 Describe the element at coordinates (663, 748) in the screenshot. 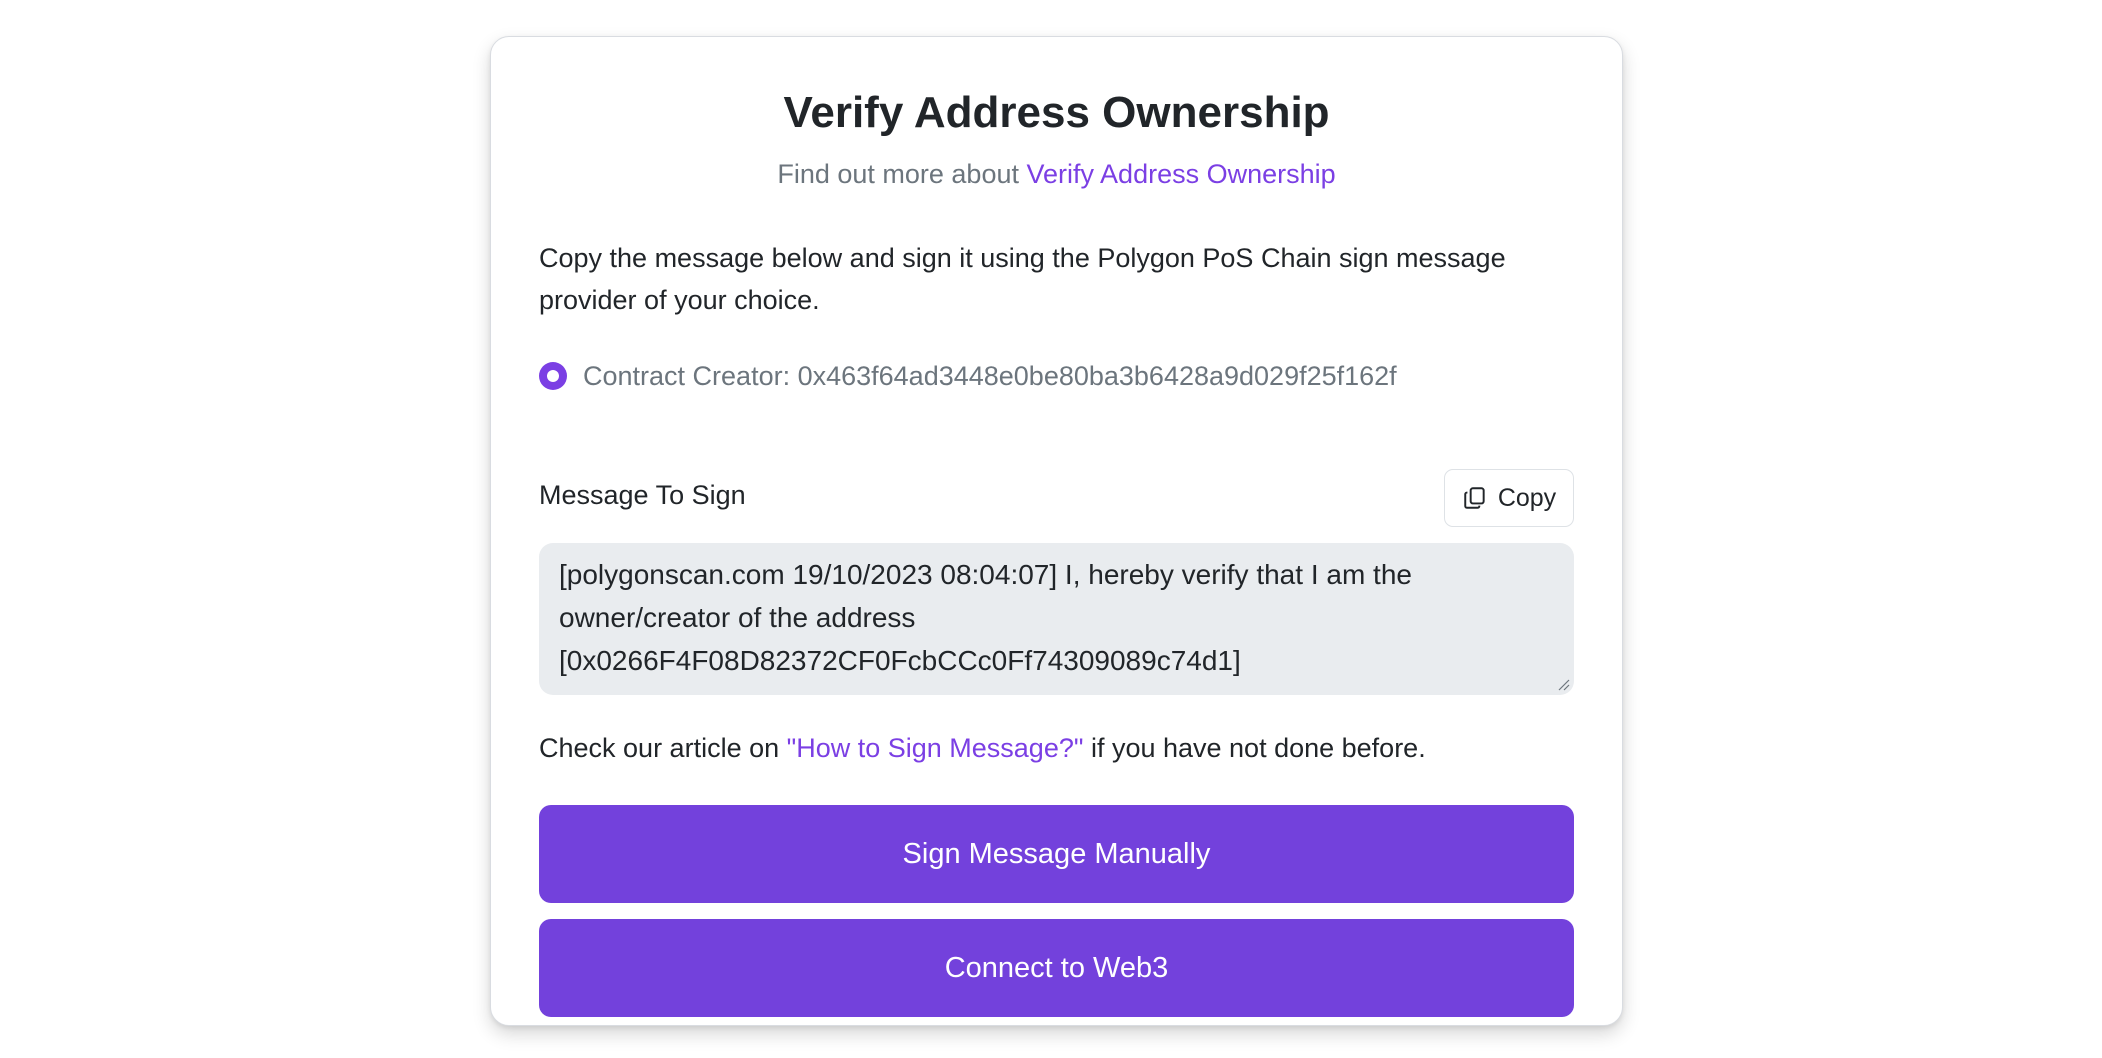

I see `article-prefix: Check our article on` at that location.